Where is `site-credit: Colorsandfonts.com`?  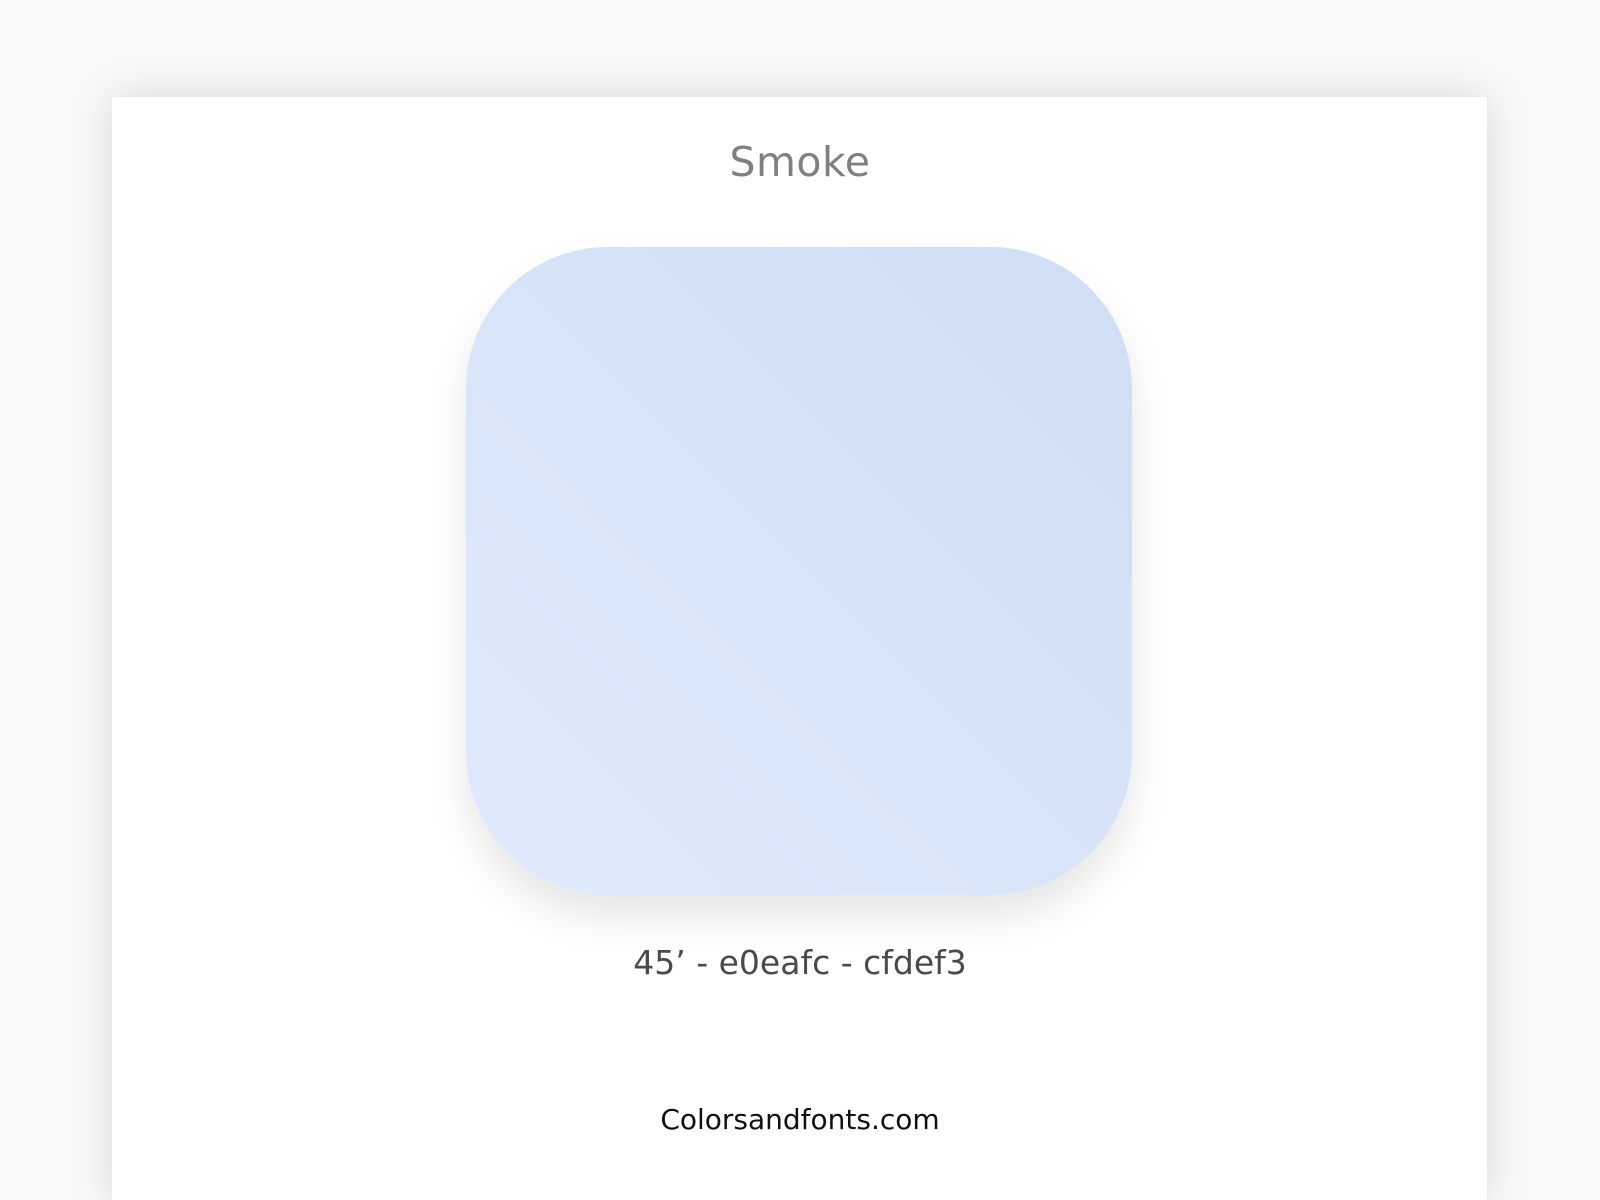 site-credit: Colorsandfonts.com is located at coordinates (800, 1119).